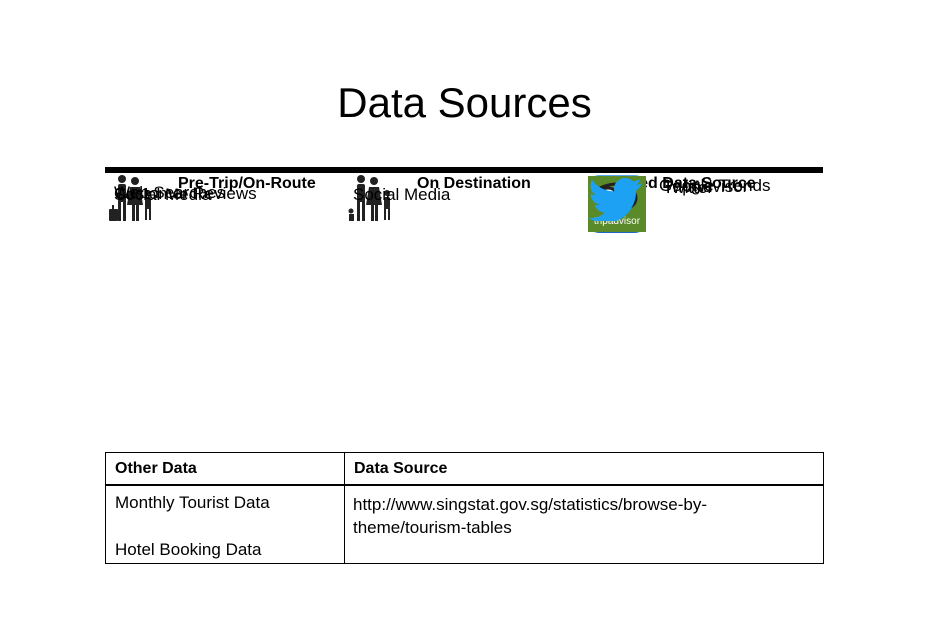 This screenshot has width=929, height=638. What do you see at coordinates (402, 194) in the screenshot?
I see `on-destination-cell: Social Media` at bounding box center [402, 194].